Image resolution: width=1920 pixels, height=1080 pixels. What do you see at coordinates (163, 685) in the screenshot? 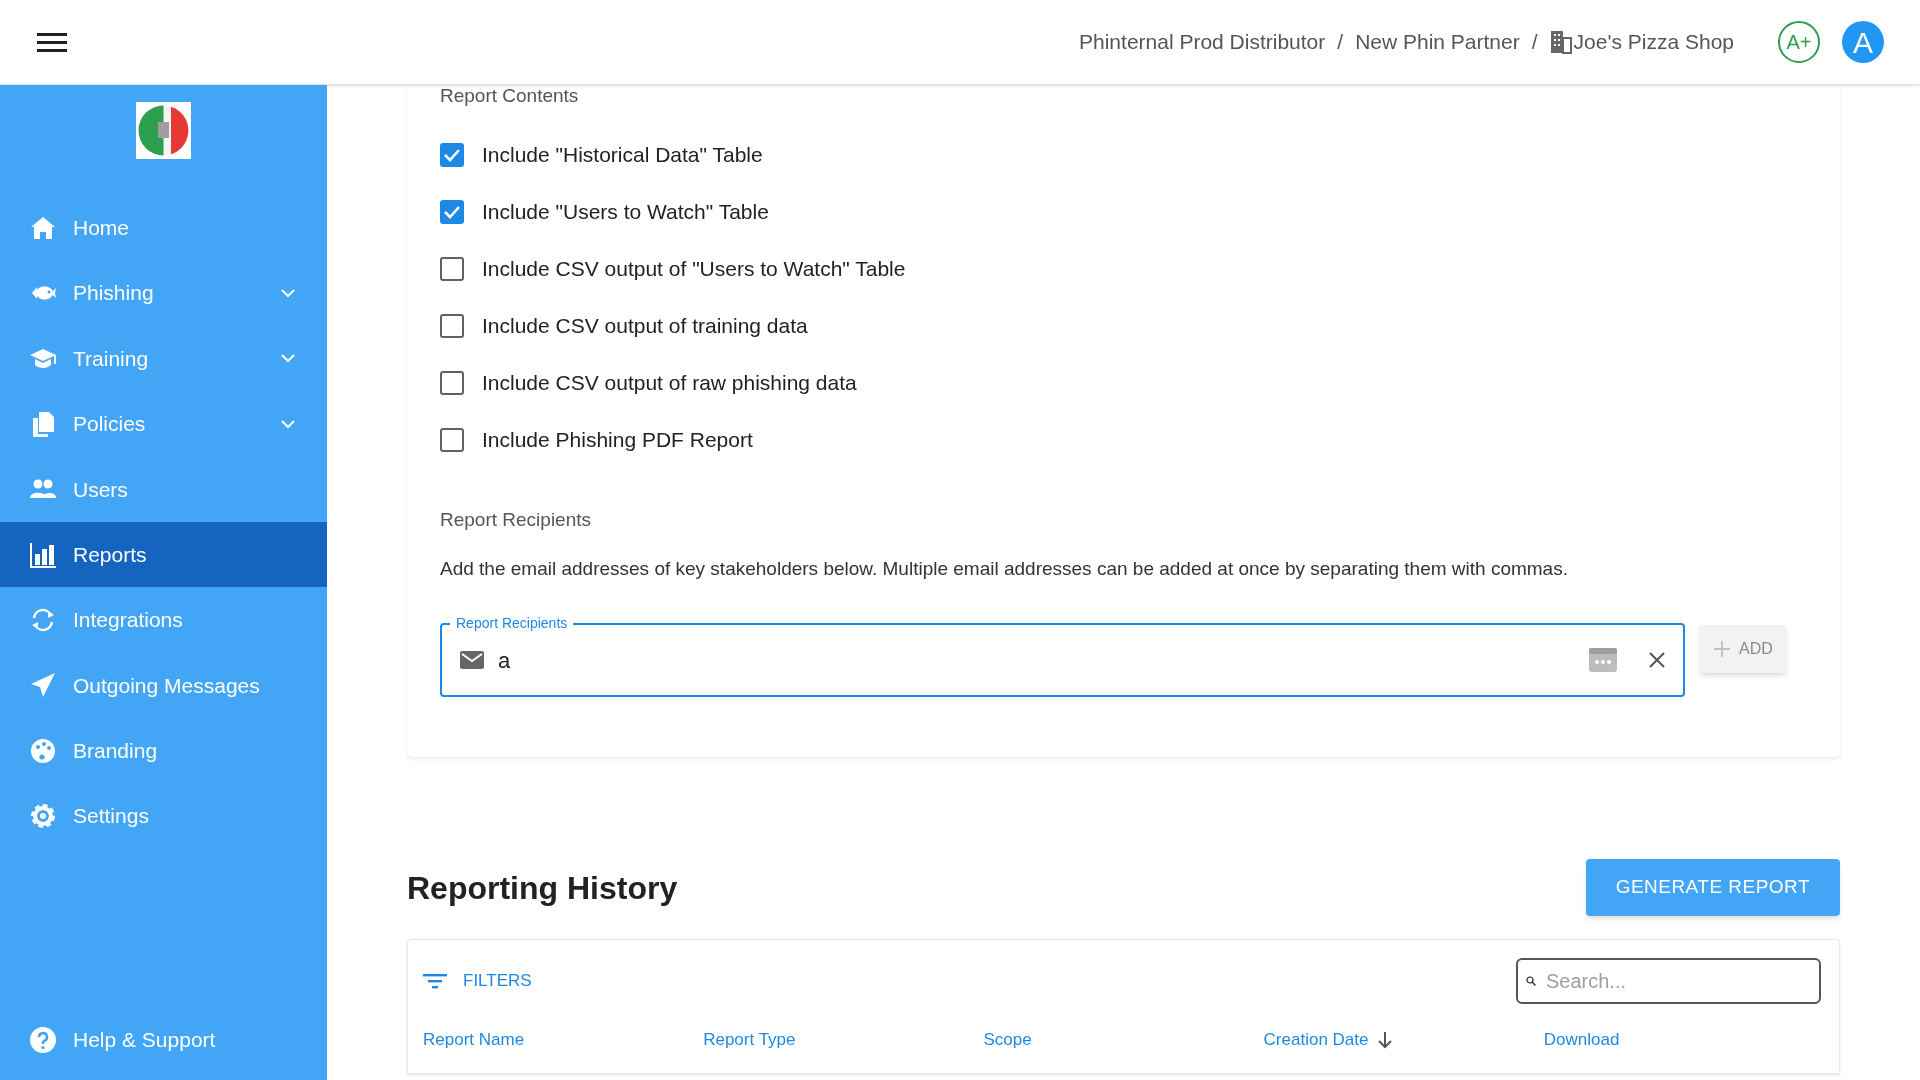
I see `sidebar-item: Outgoing Messages` at bounding box center [163, 685].